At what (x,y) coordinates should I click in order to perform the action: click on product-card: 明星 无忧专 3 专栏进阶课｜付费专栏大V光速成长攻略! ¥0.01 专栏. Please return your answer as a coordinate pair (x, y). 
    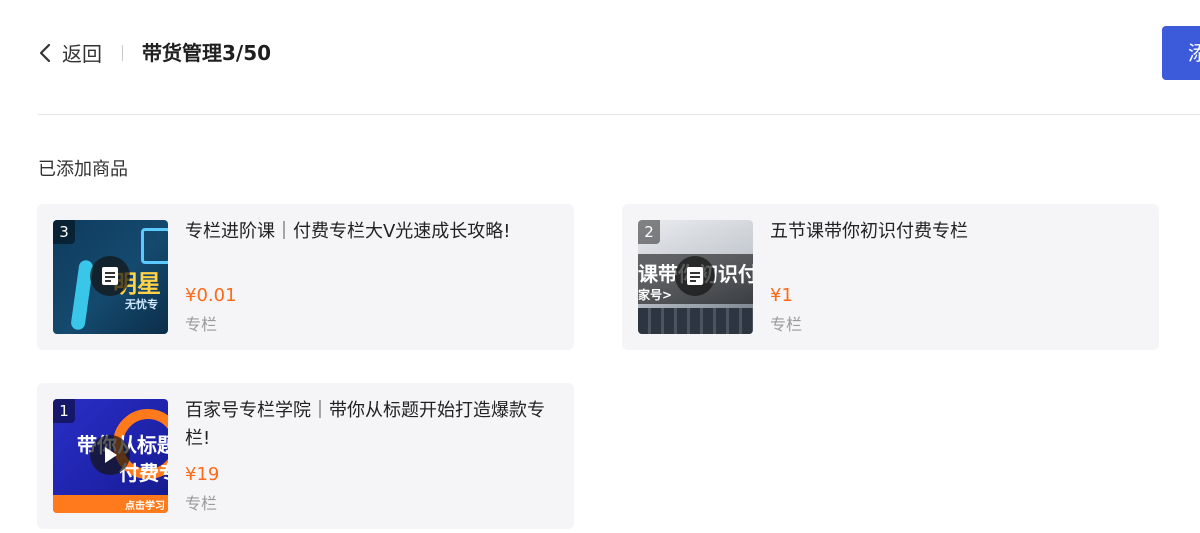
    Looking at the image, I should click on (305, 277).